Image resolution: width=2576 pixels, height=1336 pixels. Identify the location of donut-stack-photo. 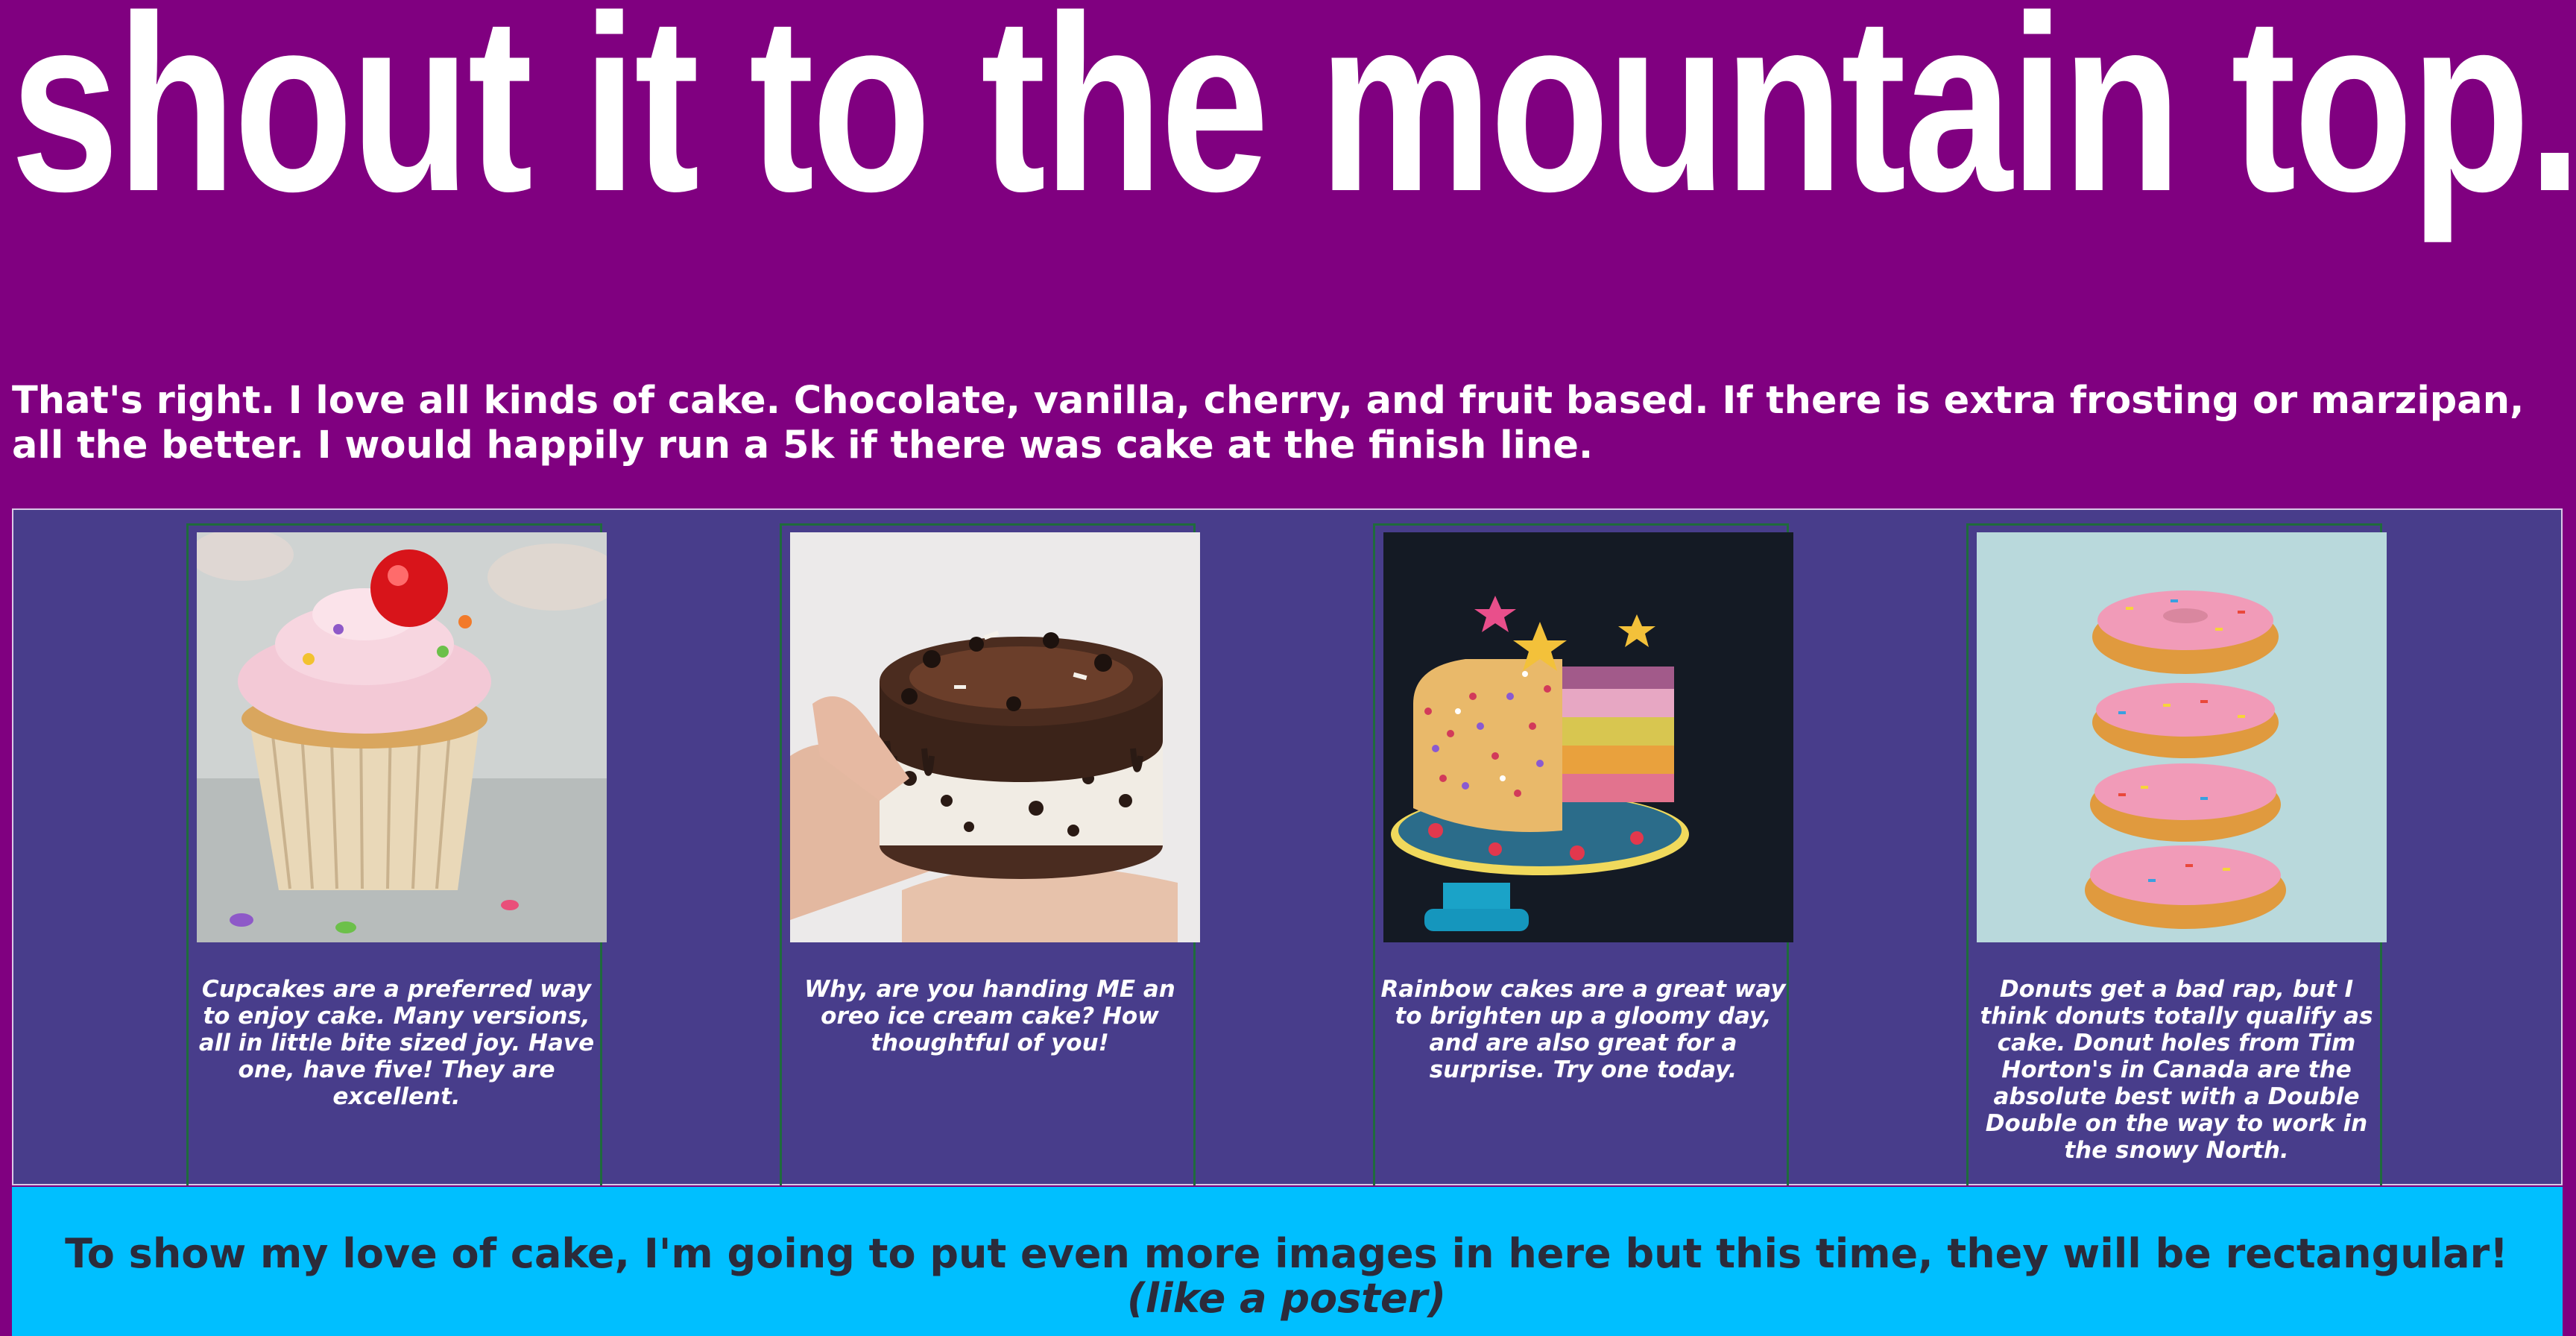
(2182, 737).